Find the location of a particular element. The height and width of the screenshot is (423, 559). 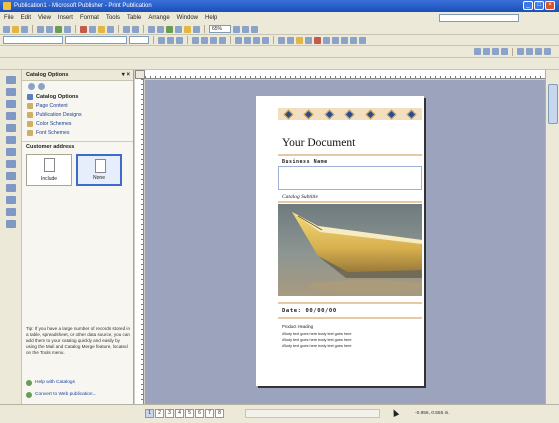

shadow-style-icon is located at coordinates (353, 40).